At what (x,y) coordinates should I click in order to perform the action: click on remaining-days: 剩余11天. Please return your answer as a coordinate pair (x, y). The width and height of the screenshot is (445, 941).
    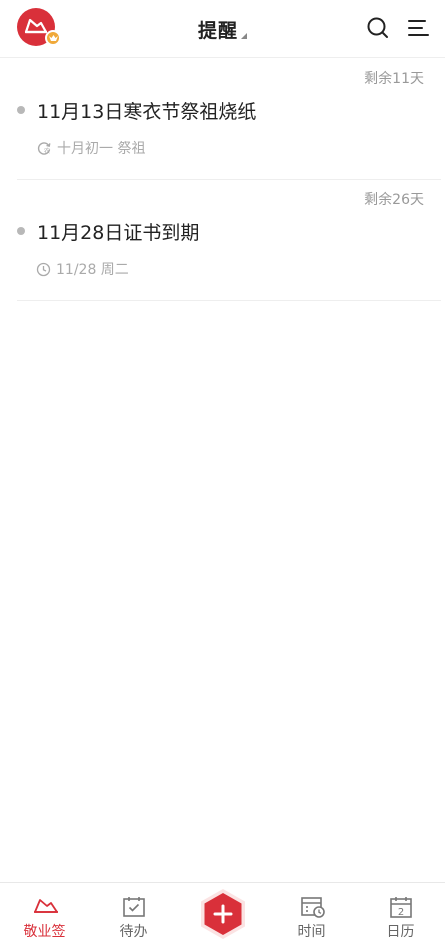
    Looking at the image, I should click on (394, 79).